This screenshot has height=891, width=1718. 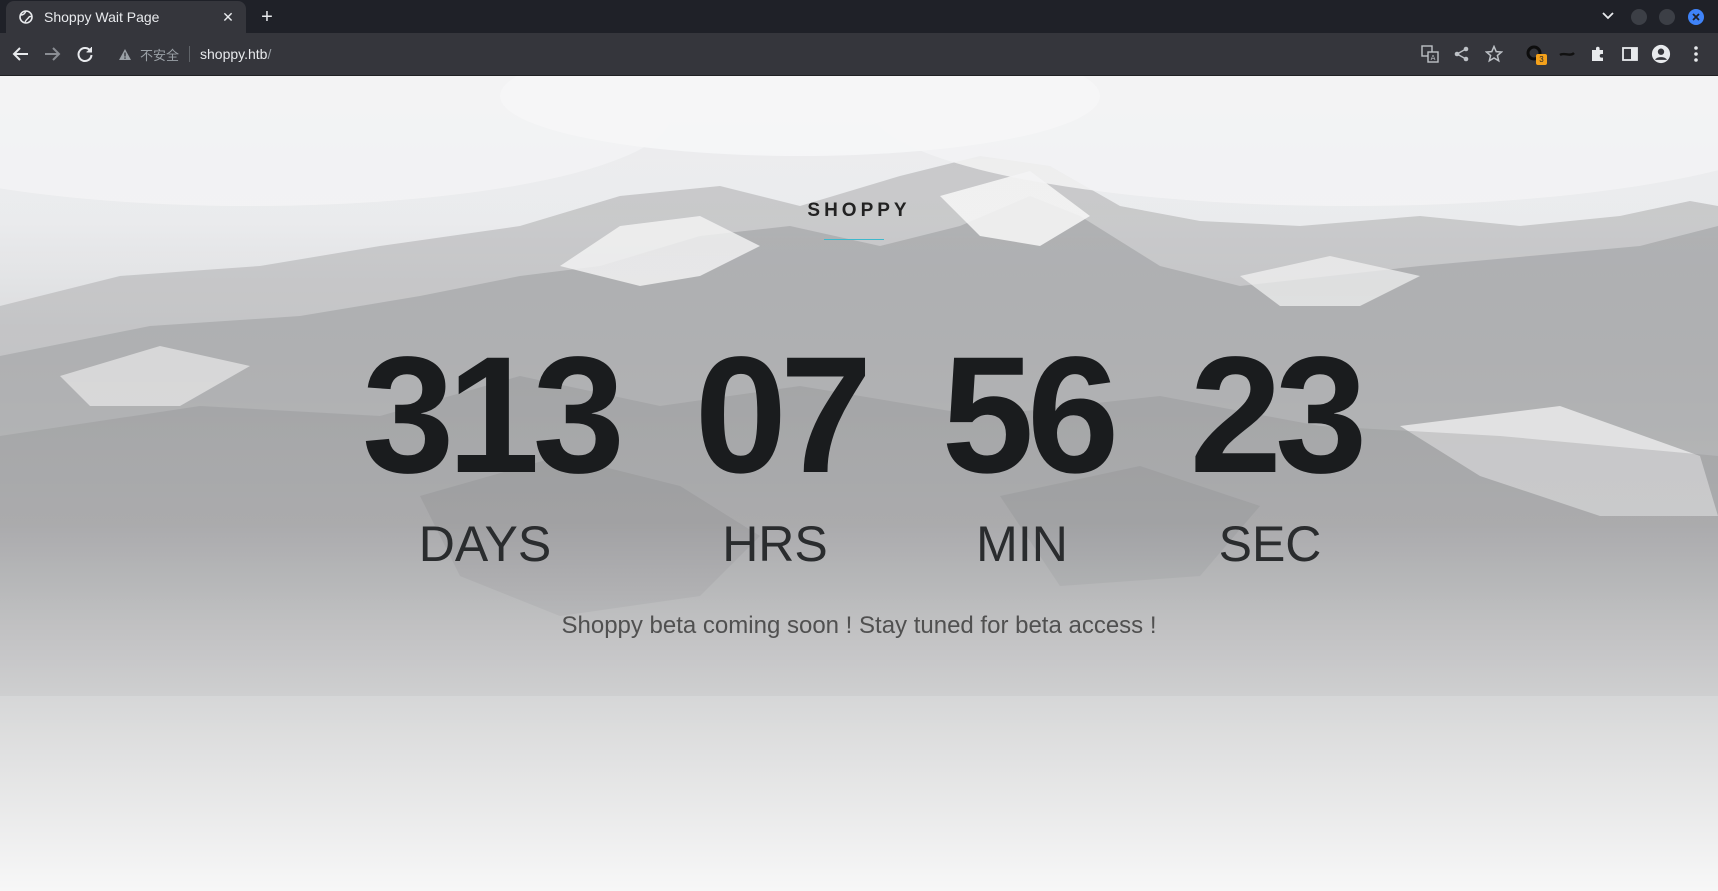 I want to click on address-bar: 不安全 shoppy.htb/, so click(x=755, y=54).